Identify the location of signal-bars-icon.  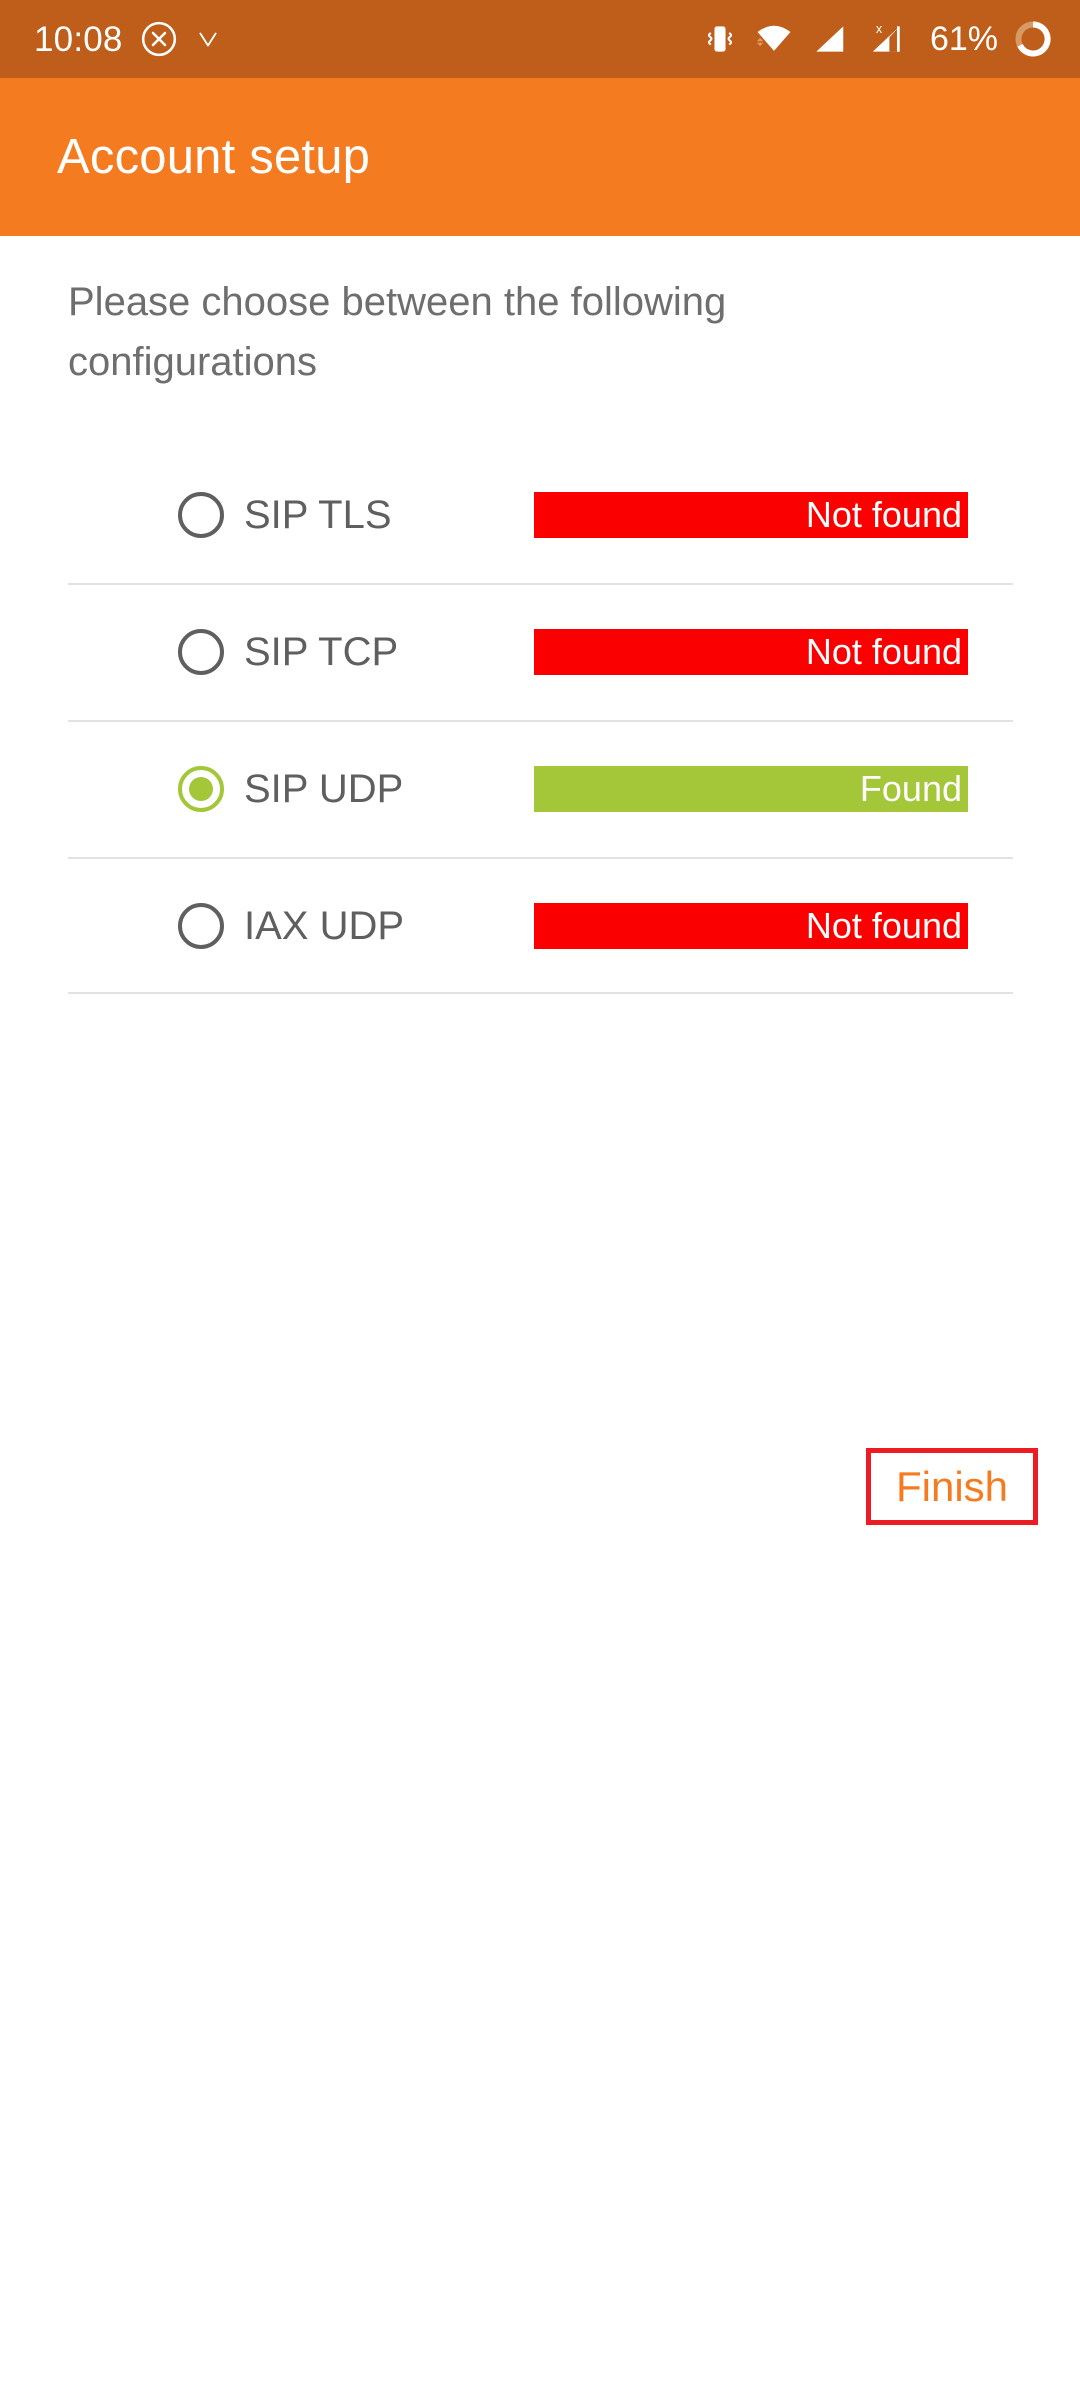
(829, 39).